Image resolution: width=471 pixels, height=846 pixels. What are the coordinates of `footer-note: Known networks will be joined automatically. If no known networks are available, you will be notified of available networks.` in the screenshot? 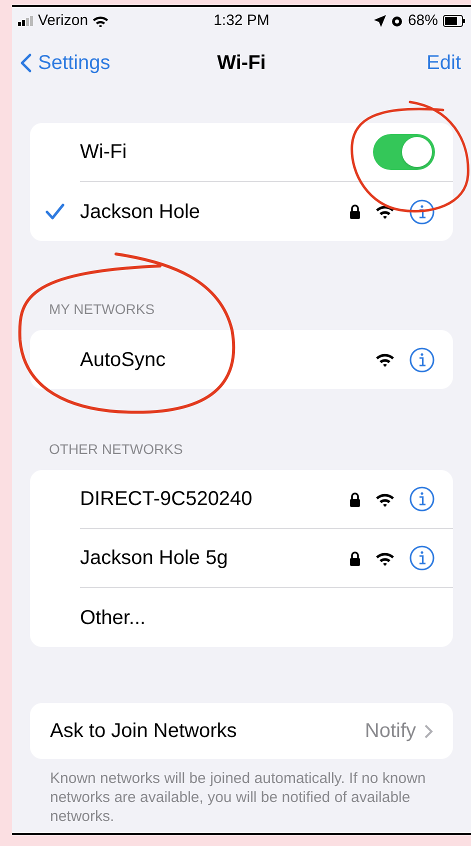 It's located at (238, 797).